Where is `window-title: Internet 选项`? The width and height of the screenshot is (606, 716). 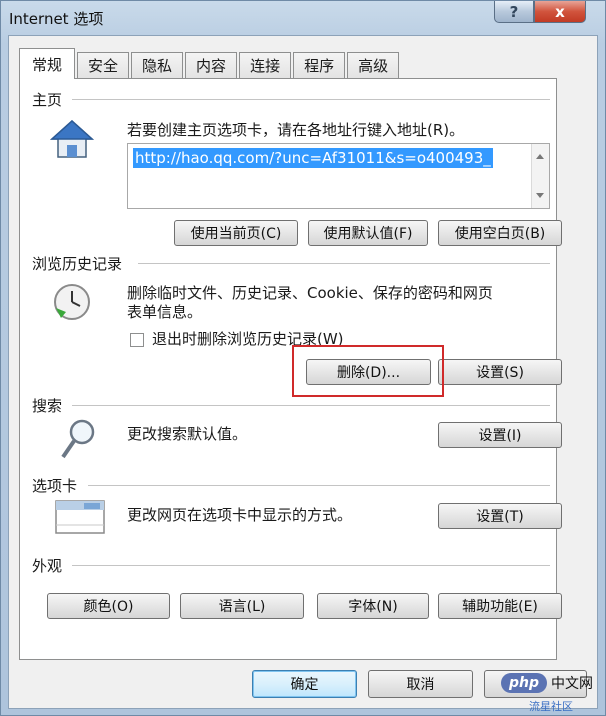
window-title: Internet 选项 is located at coordinates (56, 19).